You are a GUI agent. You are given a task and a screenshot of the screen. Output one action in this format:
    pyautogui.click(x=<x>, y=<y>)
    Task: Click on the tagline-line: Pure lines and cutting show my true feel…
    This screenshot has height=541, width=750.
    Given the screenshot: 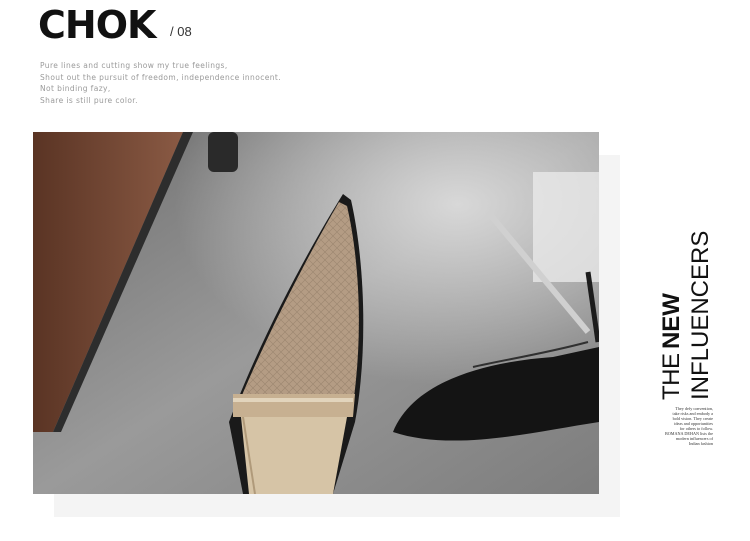 What is the action you would take?
    pyautogui.click(x=134, y=65)
    